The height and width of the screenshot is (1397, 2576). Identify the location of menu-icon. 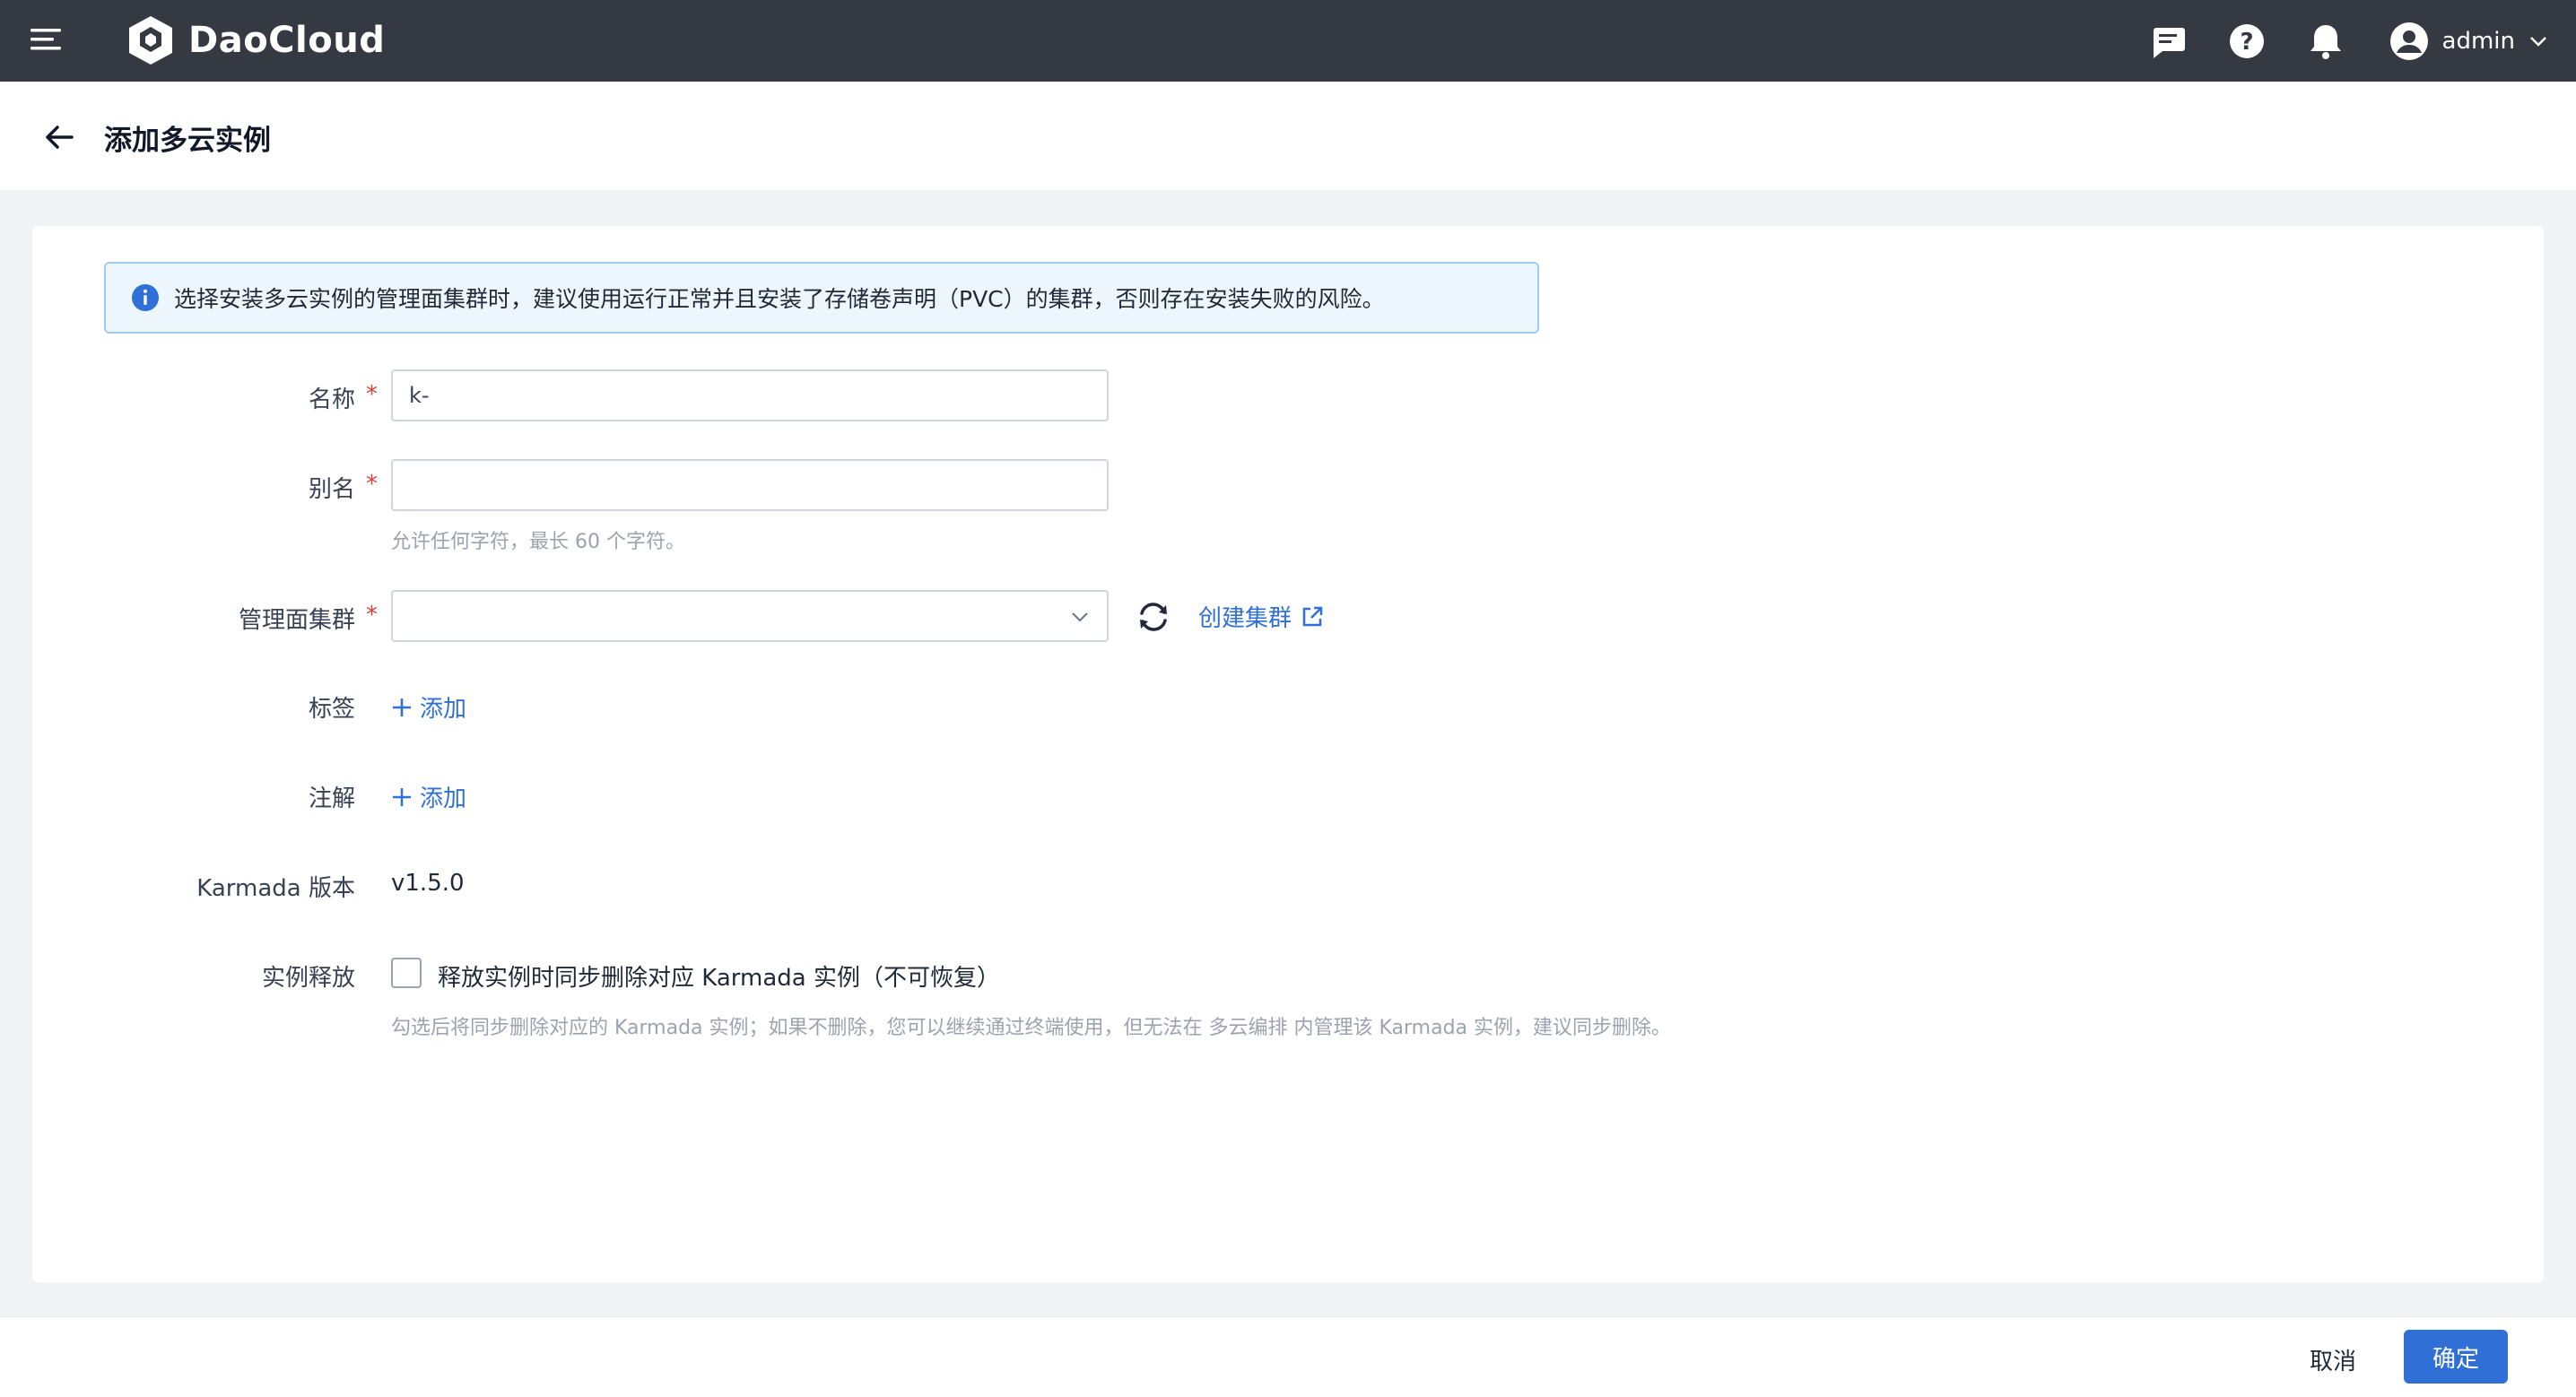
(47, 39).